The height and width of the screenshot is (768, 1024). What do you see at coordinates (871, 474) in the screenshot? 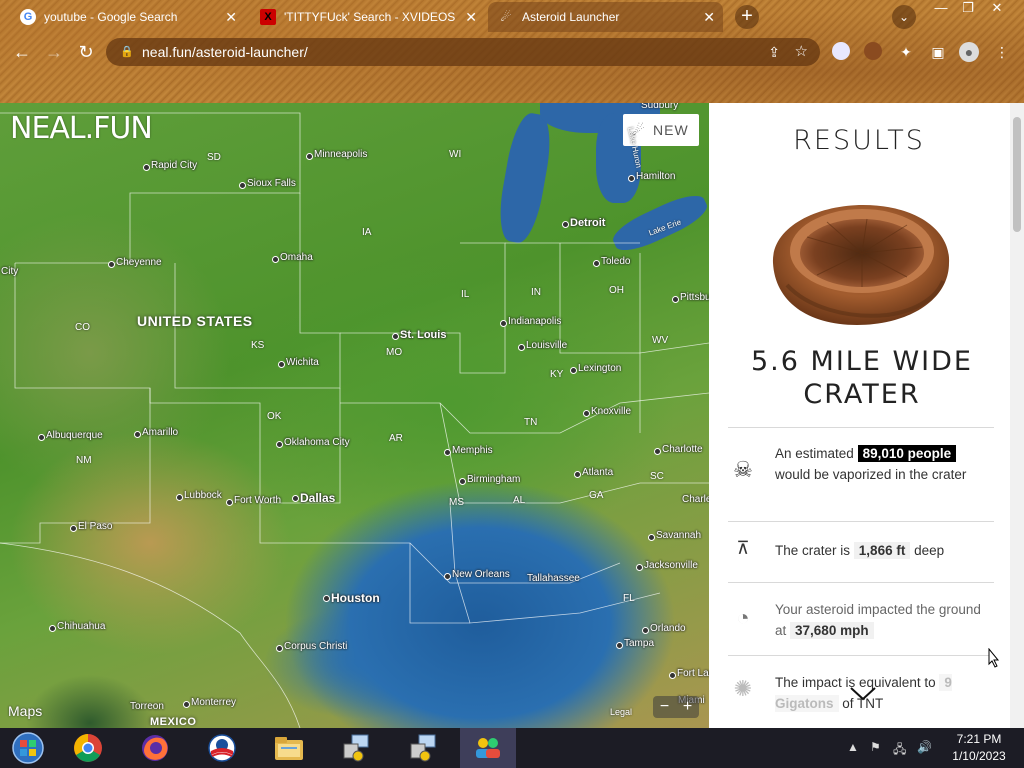
I see `result-post: would be vaporized in the crater` at bounding box center [871, 474].